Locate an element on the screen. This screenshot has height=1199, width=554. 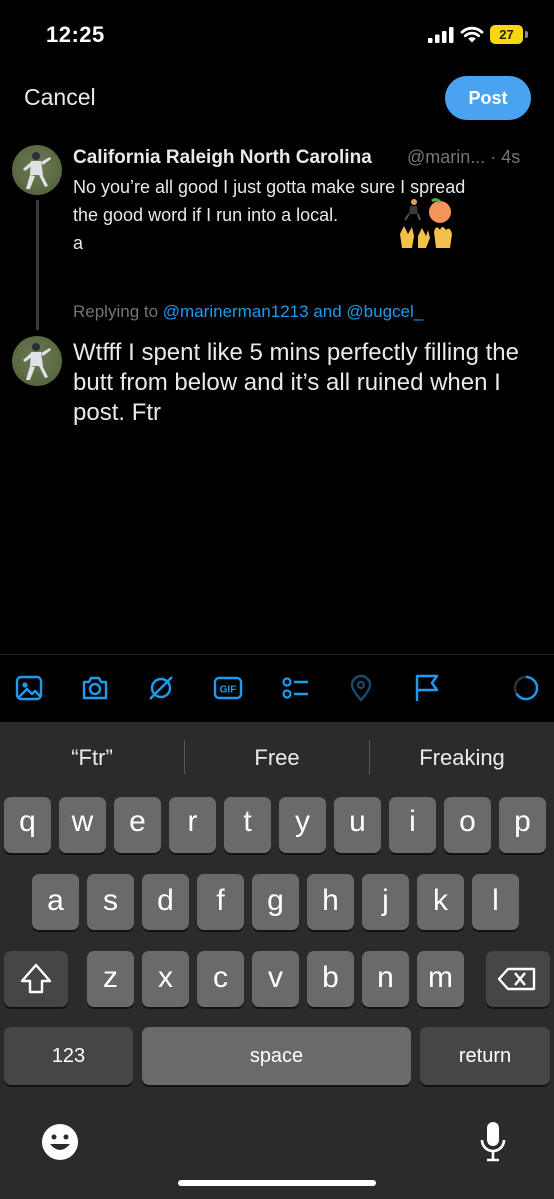
key-y: y is located at coordinates (302, 825).